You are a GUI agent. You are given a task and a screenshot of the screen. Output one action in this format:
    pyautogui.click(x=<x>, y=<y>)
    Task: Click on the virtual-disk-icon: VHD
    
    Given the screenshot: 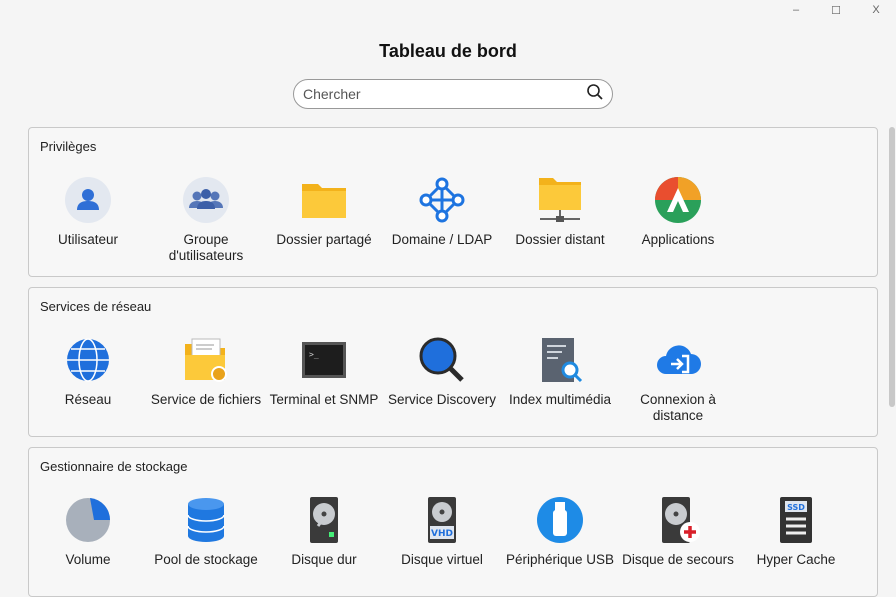 What is the action you would take?
    pyautogui.click(x=442, y=520)
    